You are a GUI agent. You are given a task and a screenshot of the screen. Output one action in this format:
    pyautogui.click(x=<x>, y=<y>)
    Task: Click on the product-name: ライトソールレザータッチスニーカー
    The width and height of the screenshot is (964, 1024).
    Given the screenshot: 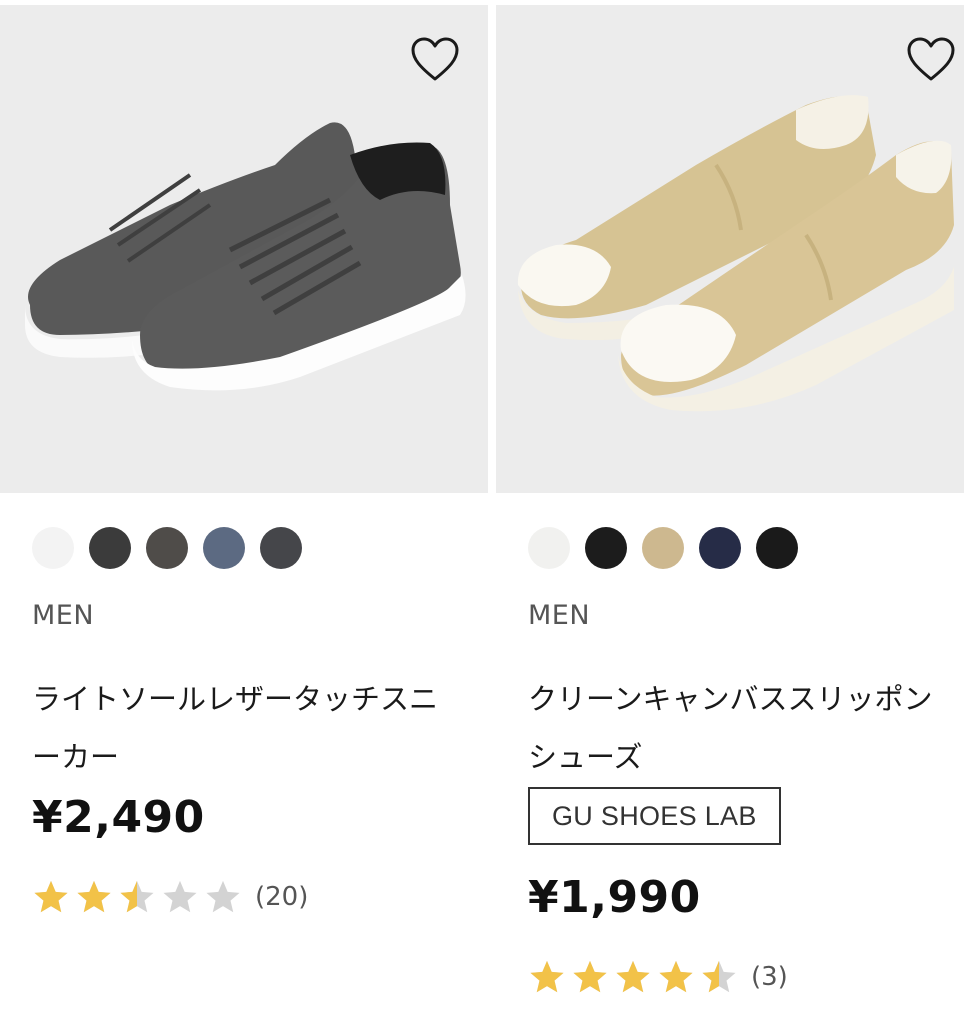 What is the action you would take?
    pyautogui.click(x=247, y=728)
    